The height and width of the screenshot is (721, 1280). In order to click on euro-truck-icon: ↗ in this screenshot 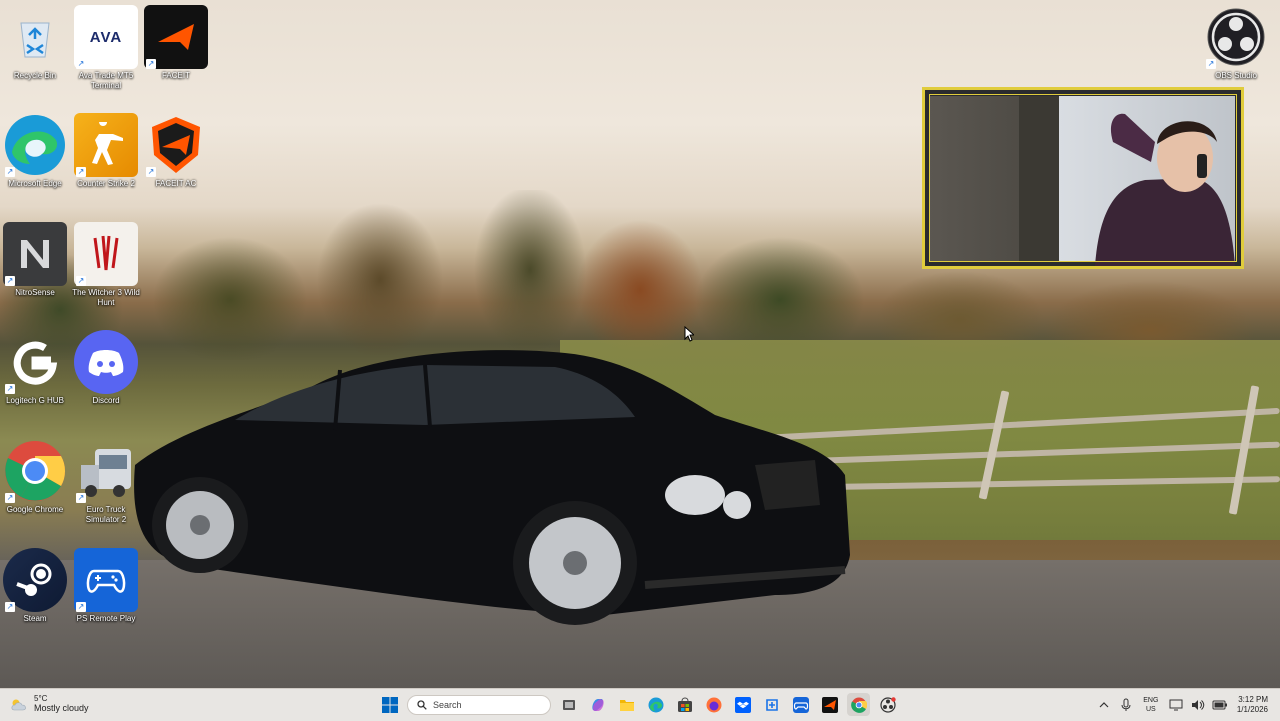, I will do `click(106, 471)`.